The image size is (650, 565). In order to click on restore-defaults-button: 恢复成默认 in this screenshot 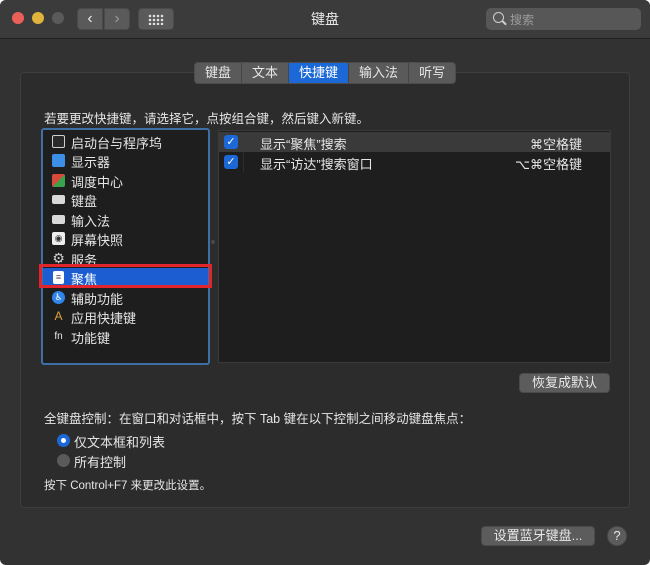, I will do `click(564, 383)`.